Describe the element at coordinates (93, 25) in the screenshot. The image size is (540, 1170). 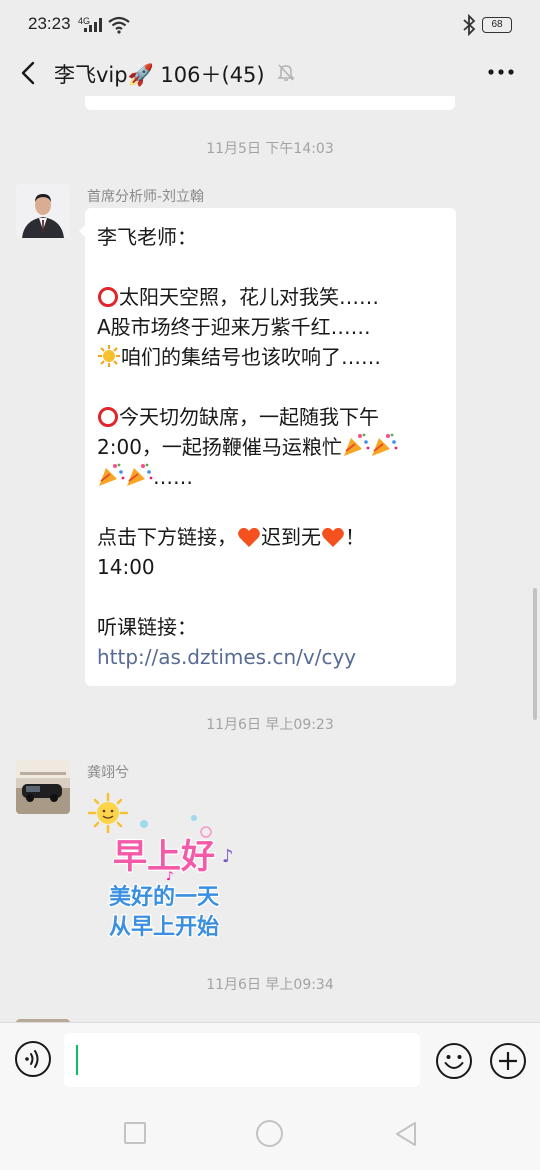
I see `signal-icon` at that location.